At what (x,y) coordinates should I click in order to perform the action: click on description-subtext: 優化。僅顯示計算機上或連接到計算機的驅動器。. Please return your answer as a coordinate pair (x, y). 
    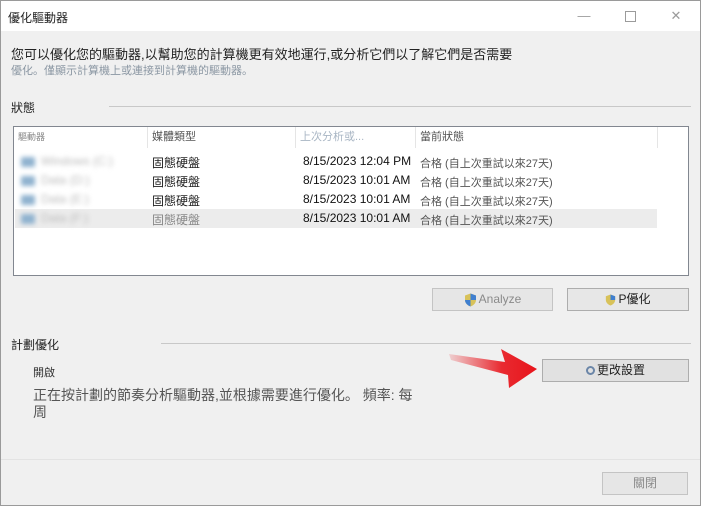
    Looking at the image, I should click on (132, 71).